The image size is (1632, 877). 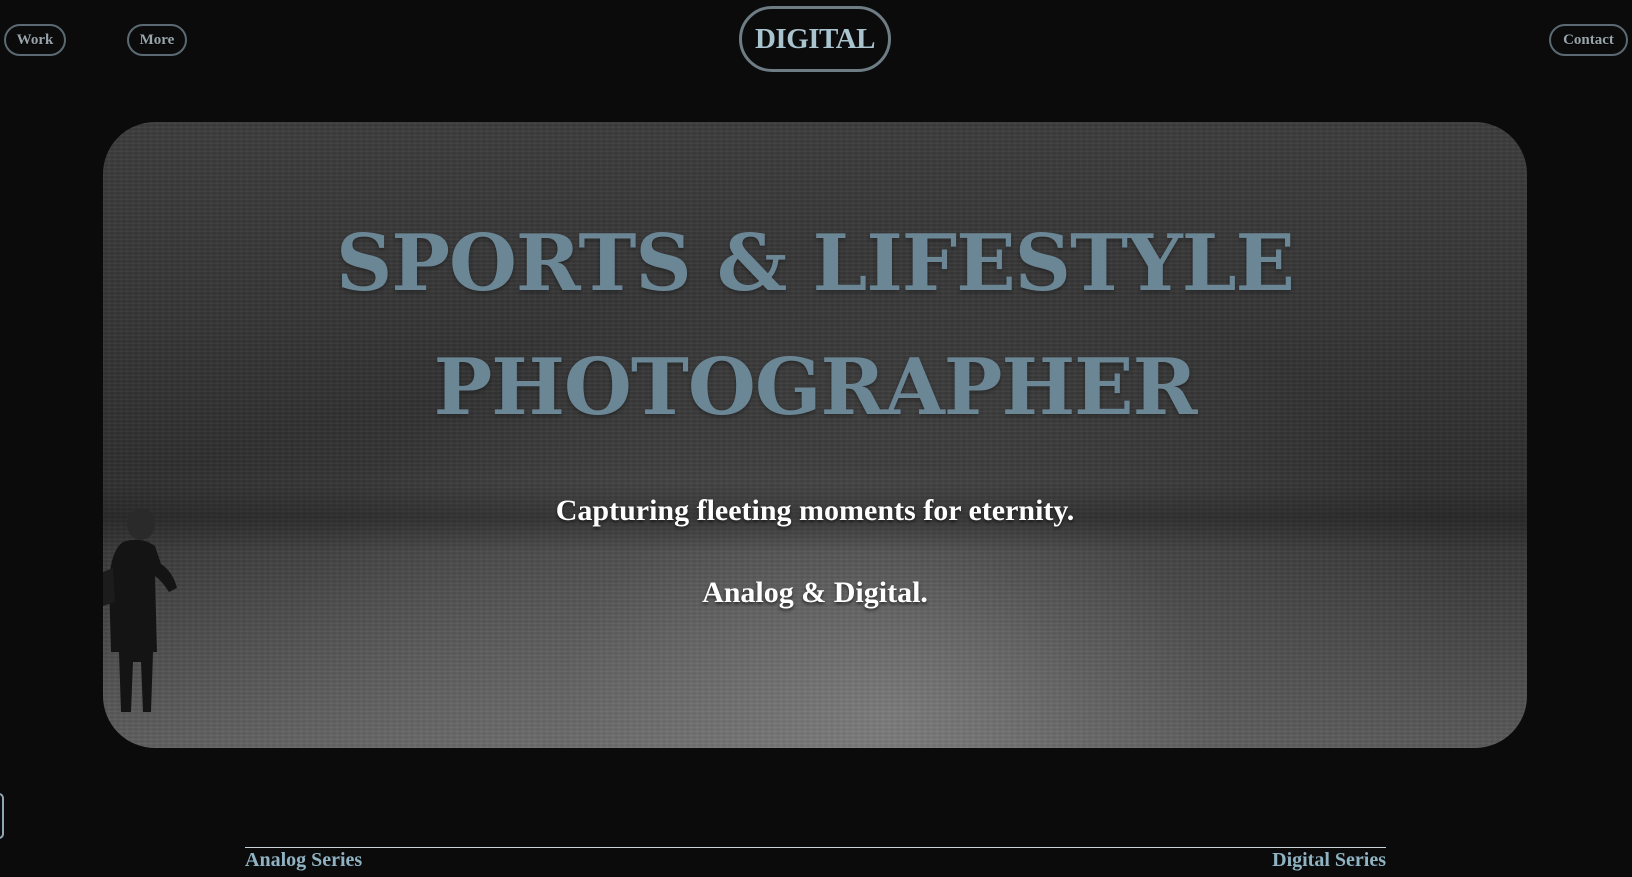 What do you see at coordinates (815, 387) in the screenshot?
I see `hero-title-line-2: PHOTOGRAPHER` at bounding box center [815, 387].